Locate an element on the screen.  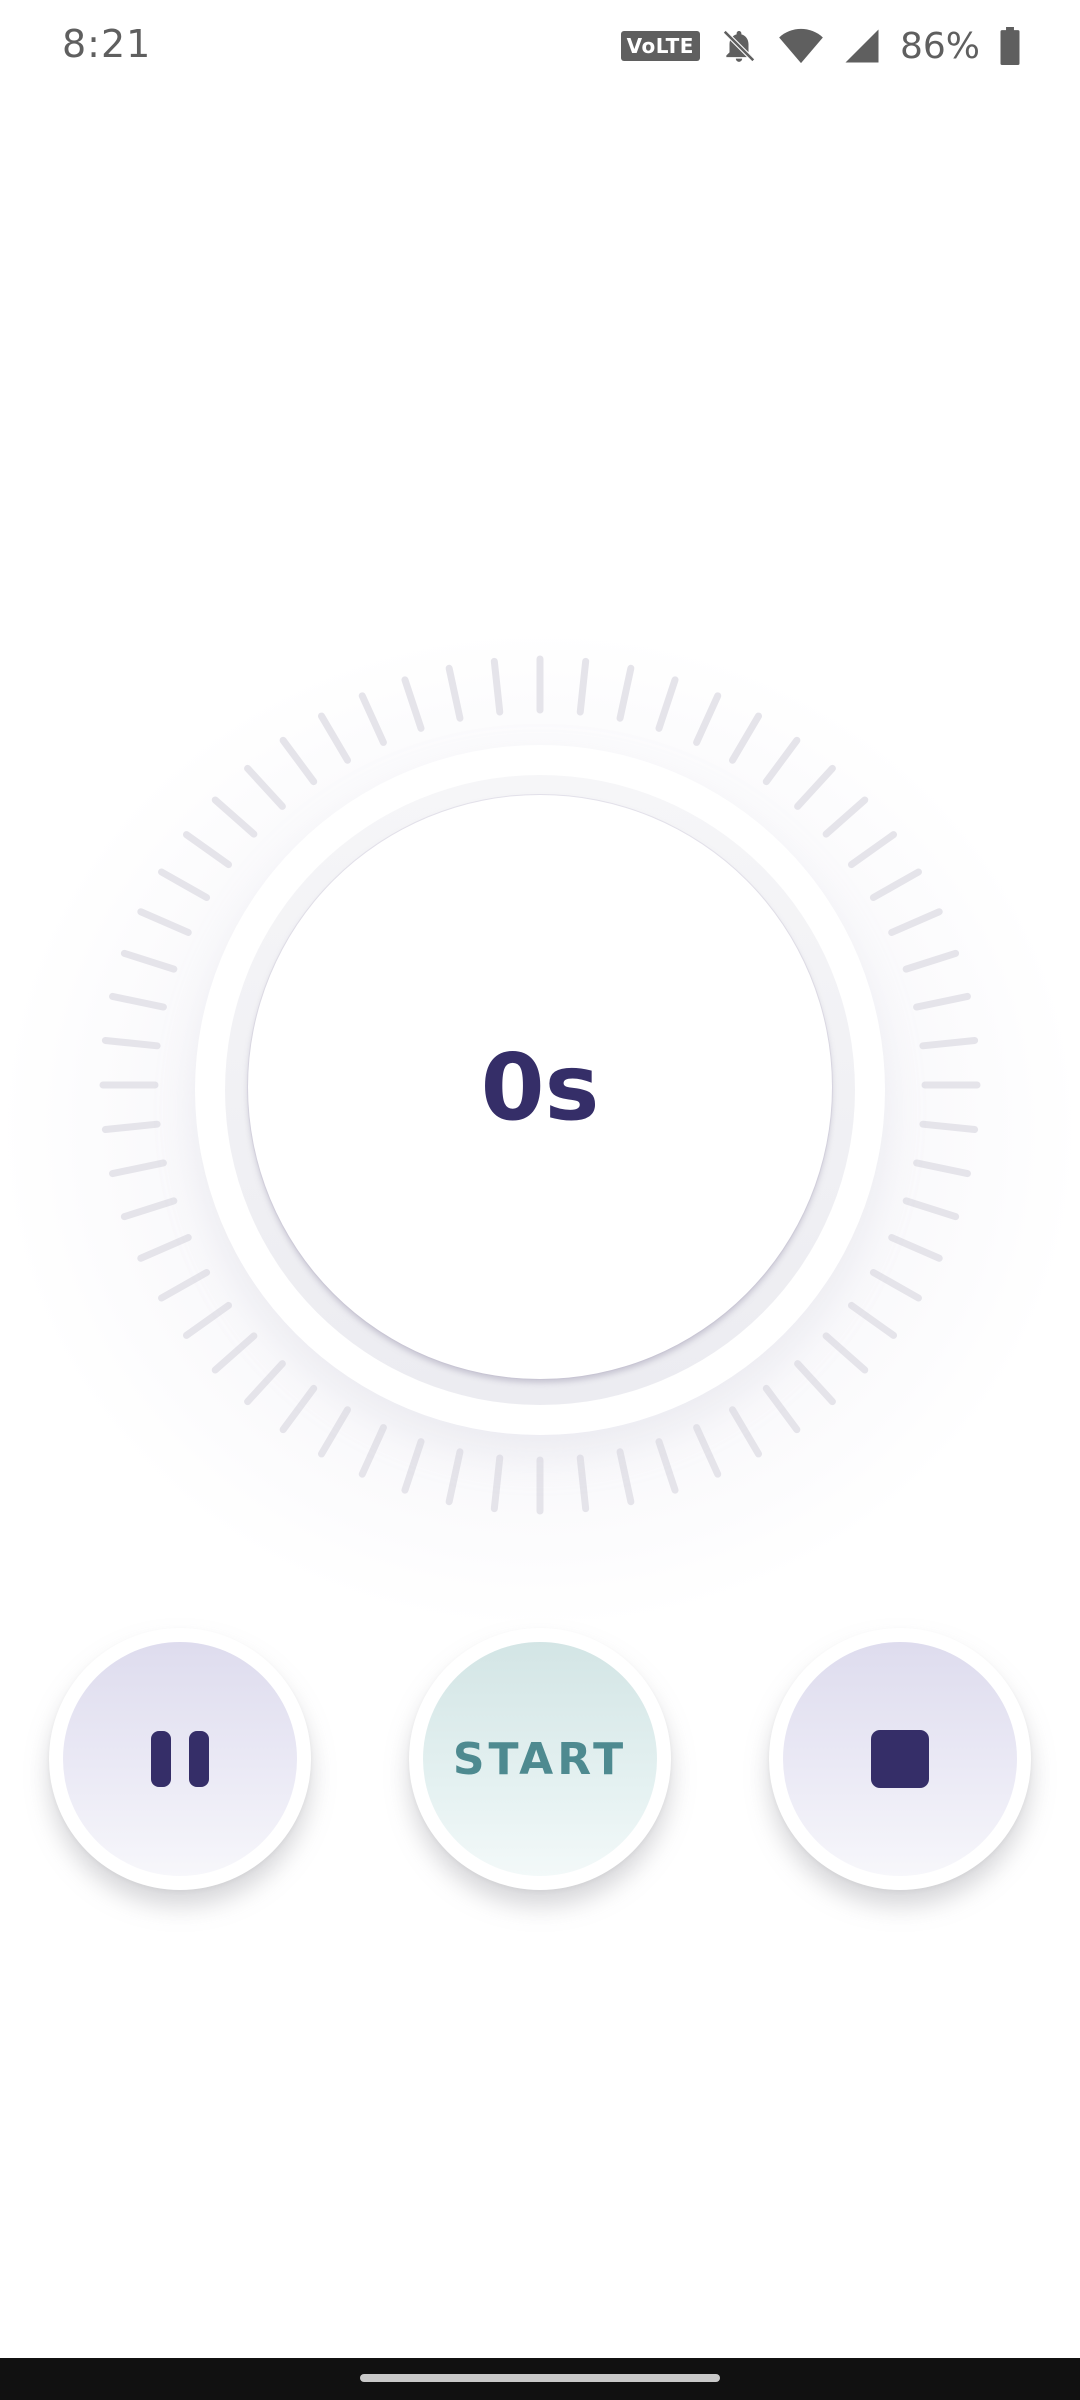
cellular-signal-icon is located at coordinates (862, 46).